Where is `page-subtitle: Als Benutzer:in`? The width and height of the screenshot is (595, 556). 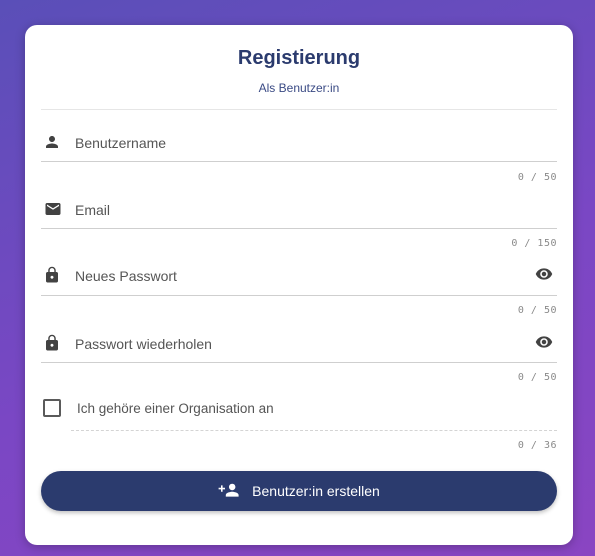 page-subtitle: Als Benutzer:in is located at coordinates (299, 88).